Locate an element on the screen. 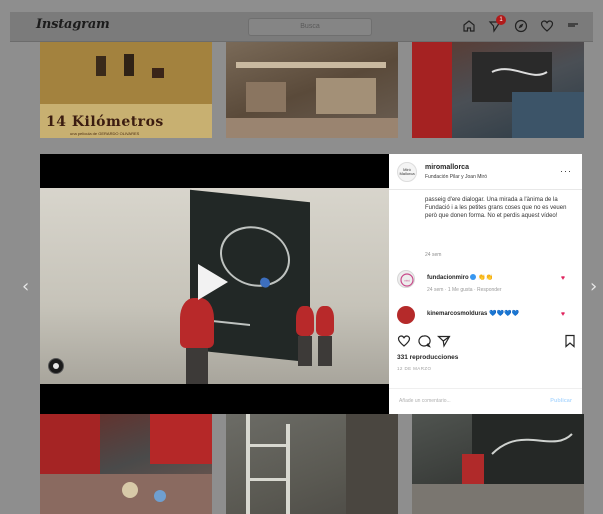  next-post-arrow: › is located at coordinates (593, 286).